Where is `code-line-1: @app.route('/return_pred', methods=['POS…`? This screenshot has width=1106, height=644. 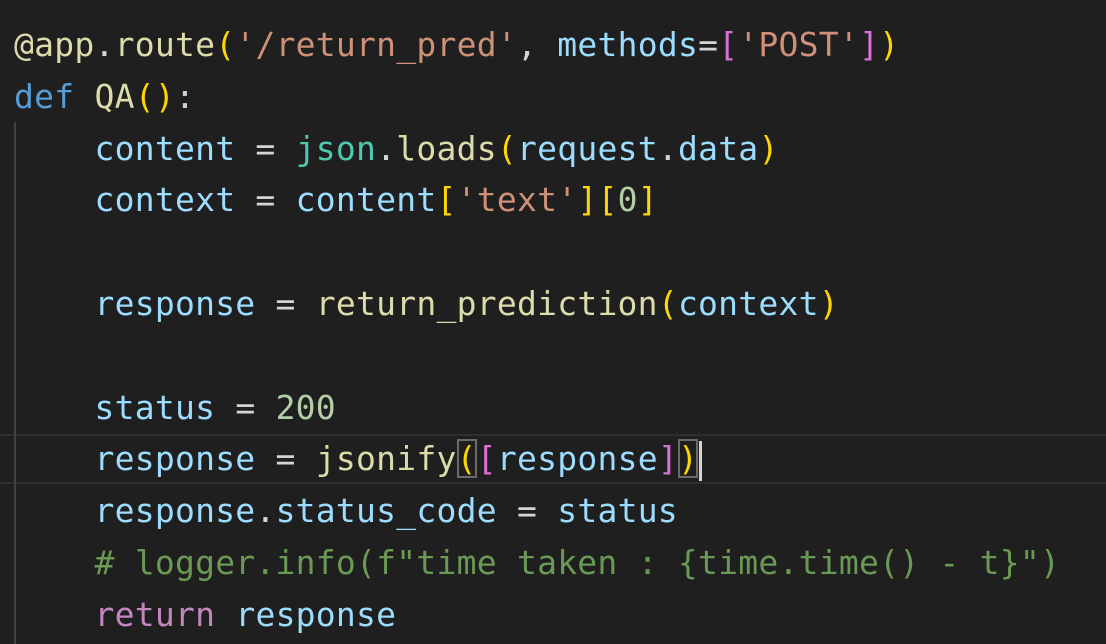
code-line-1: @app.route('/return_pred', methods=['POS… is located at coordinates (456, 45).